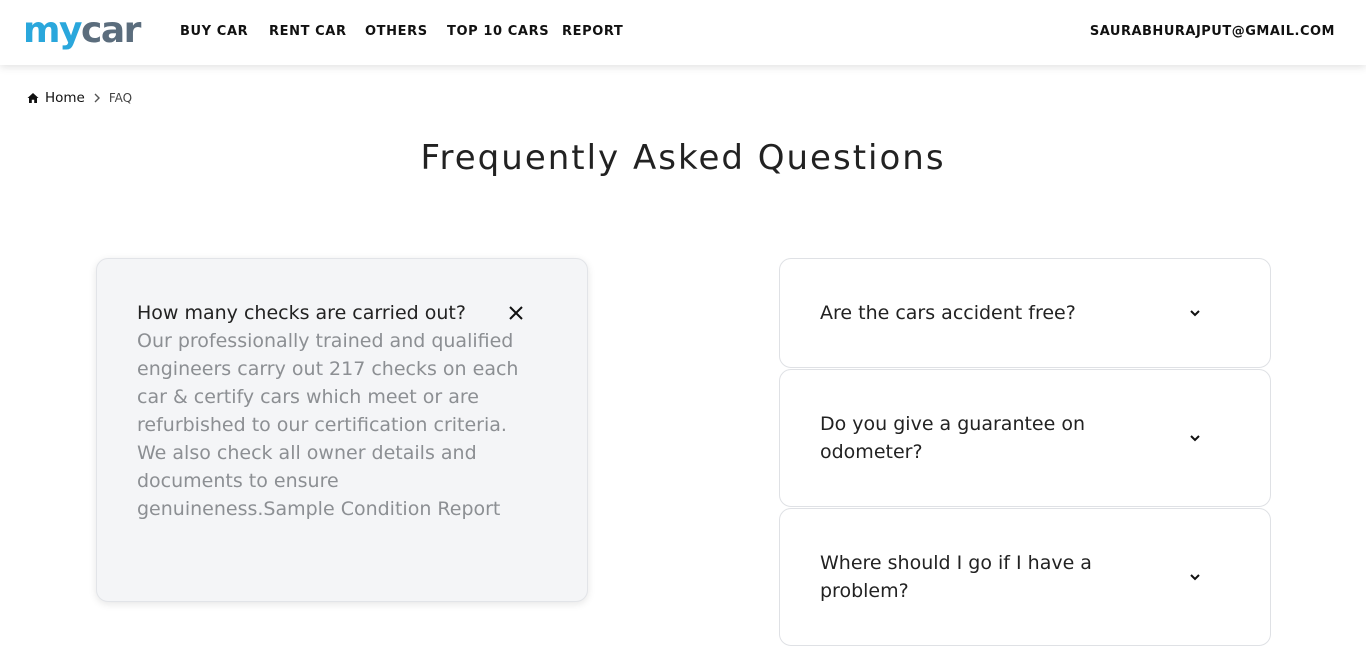 The width and height of the screenshot is (1366, 667). Describe the element at coordinates (120, 98) in the screenshot. I see `breadcrumb-current: FAQ` at that location.